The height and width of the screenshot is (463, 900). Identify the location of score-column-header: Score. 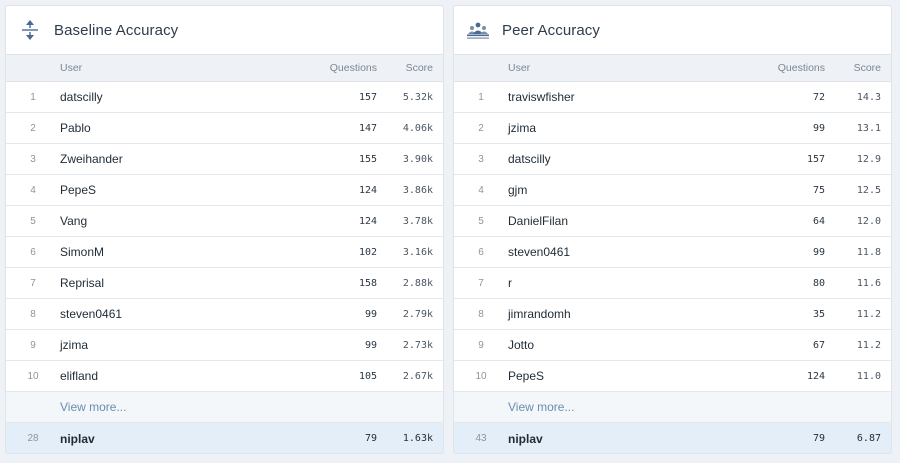
(867, 68).